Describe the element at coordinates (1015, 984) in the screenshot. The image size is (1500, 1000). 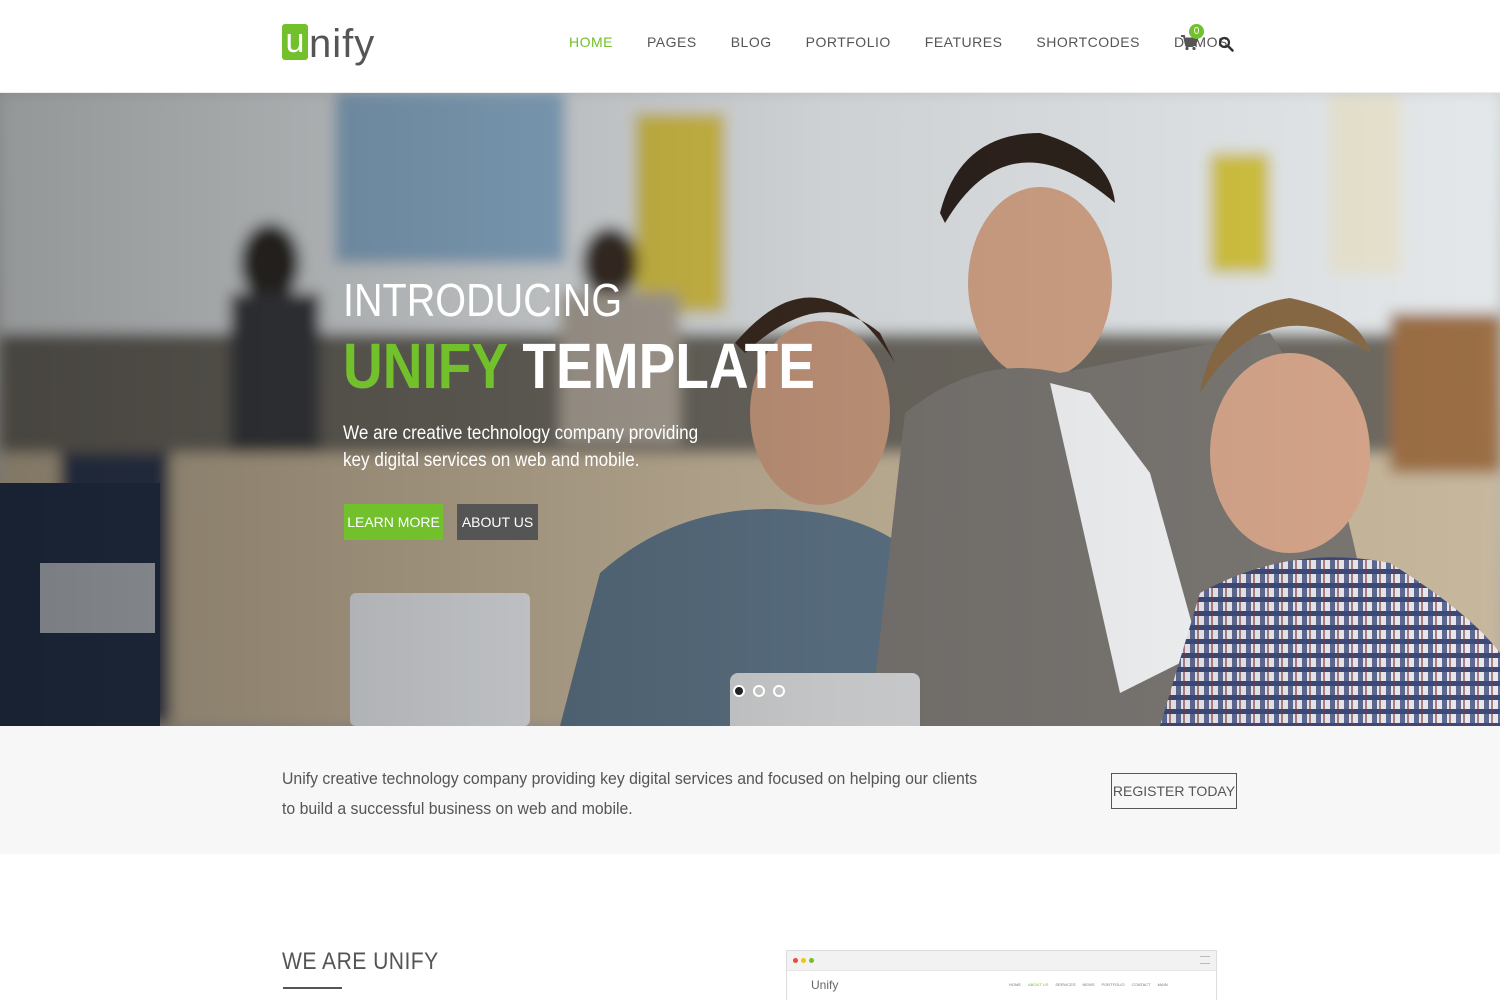
I see `preview-nav-item: HOME` at that location.